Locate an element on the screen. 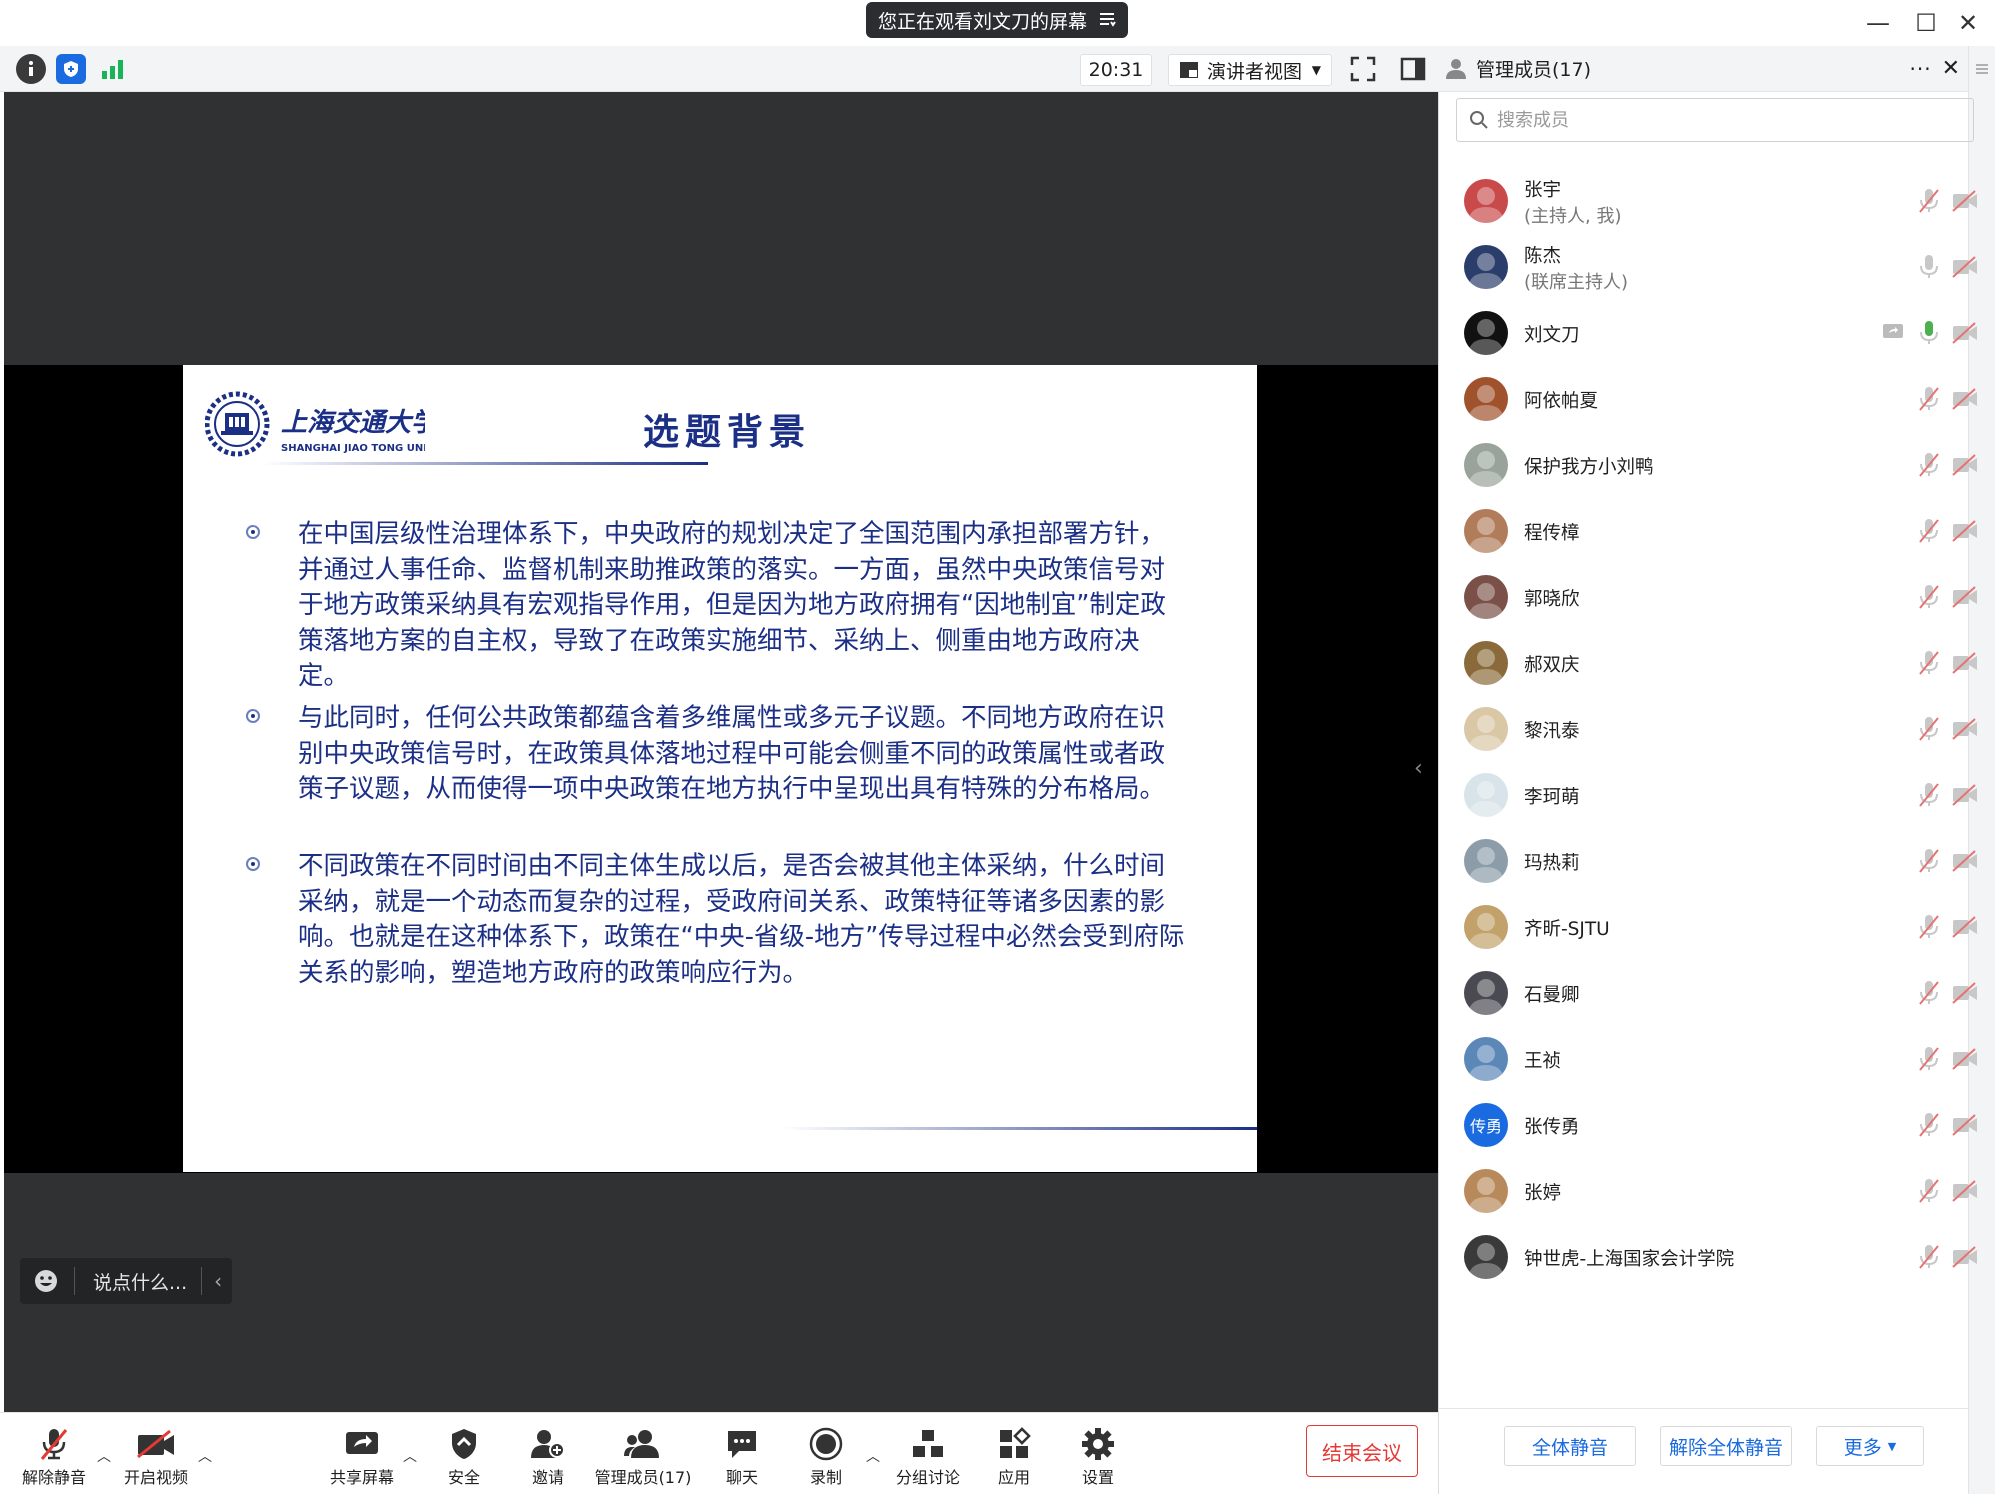 Image resolution: width=1995 pixels, height=1494 pixels. member-row: 钟世虎-上海国家会计学院 is located at coordinates (1716, 1257).